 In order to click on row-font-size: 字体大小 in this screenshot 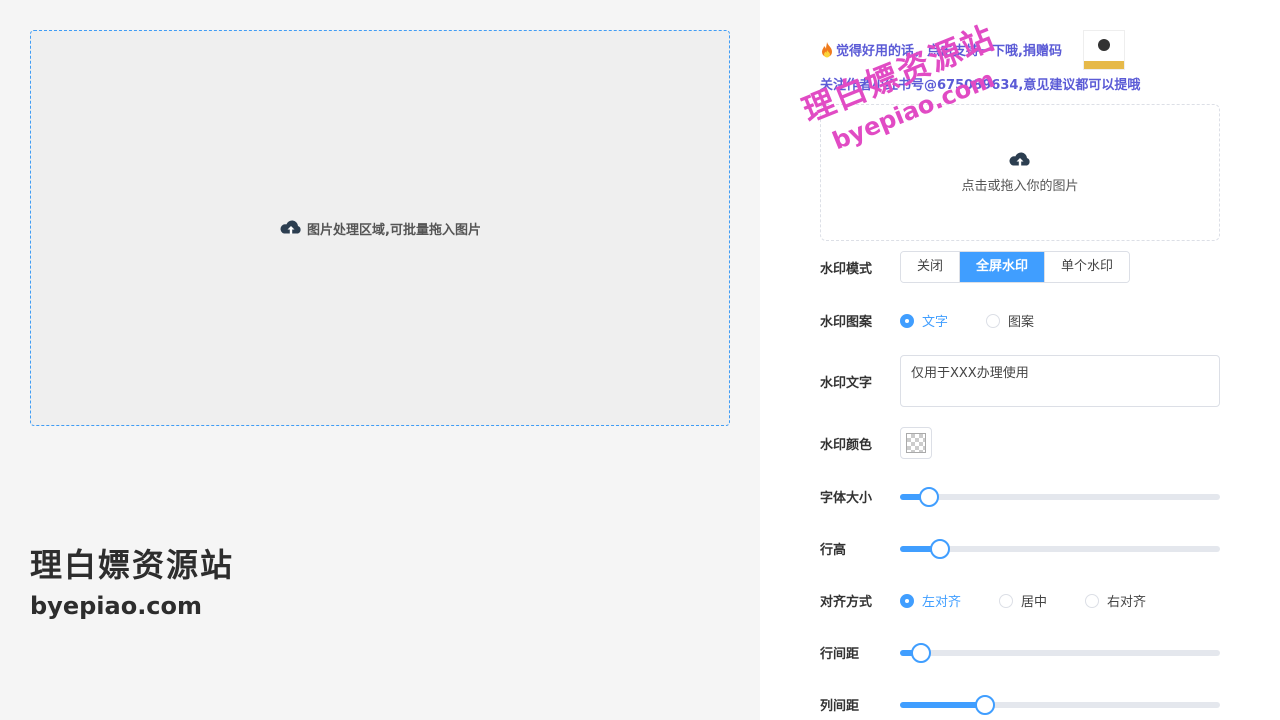, I will do `click(1020, 496)`.